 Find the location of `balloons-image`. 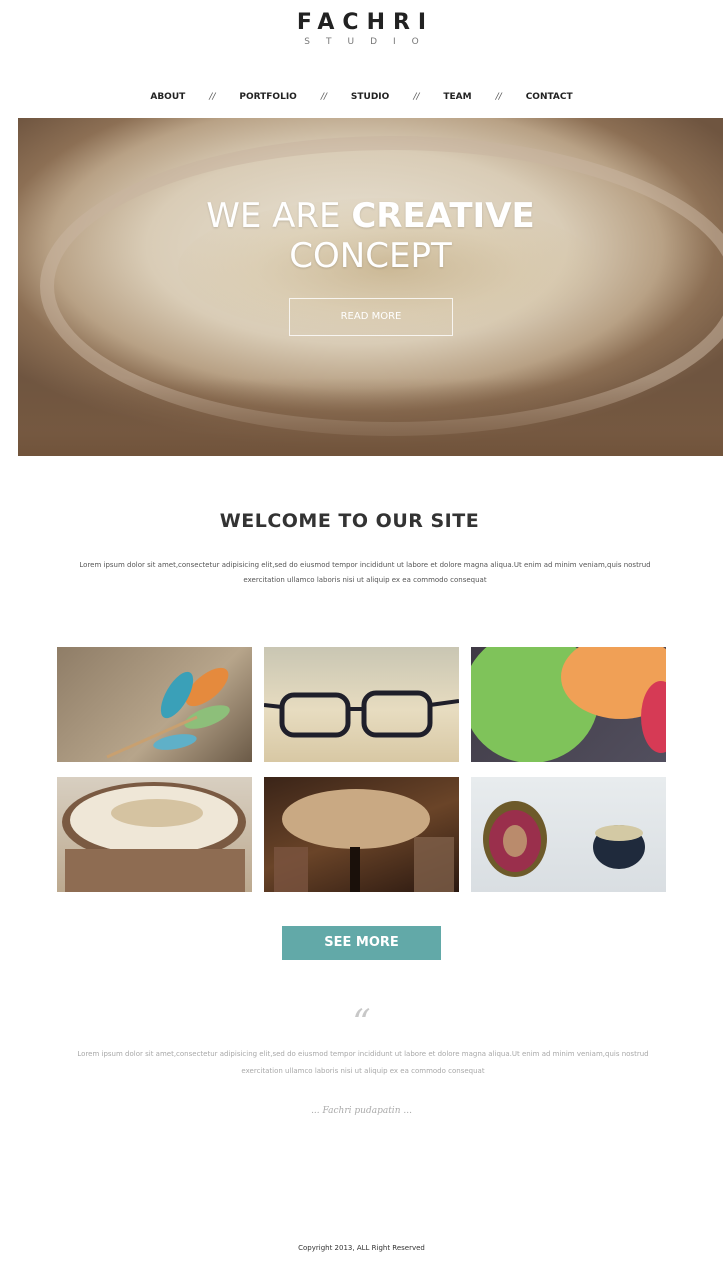

balloons-image is located at coordinates (568, 704).